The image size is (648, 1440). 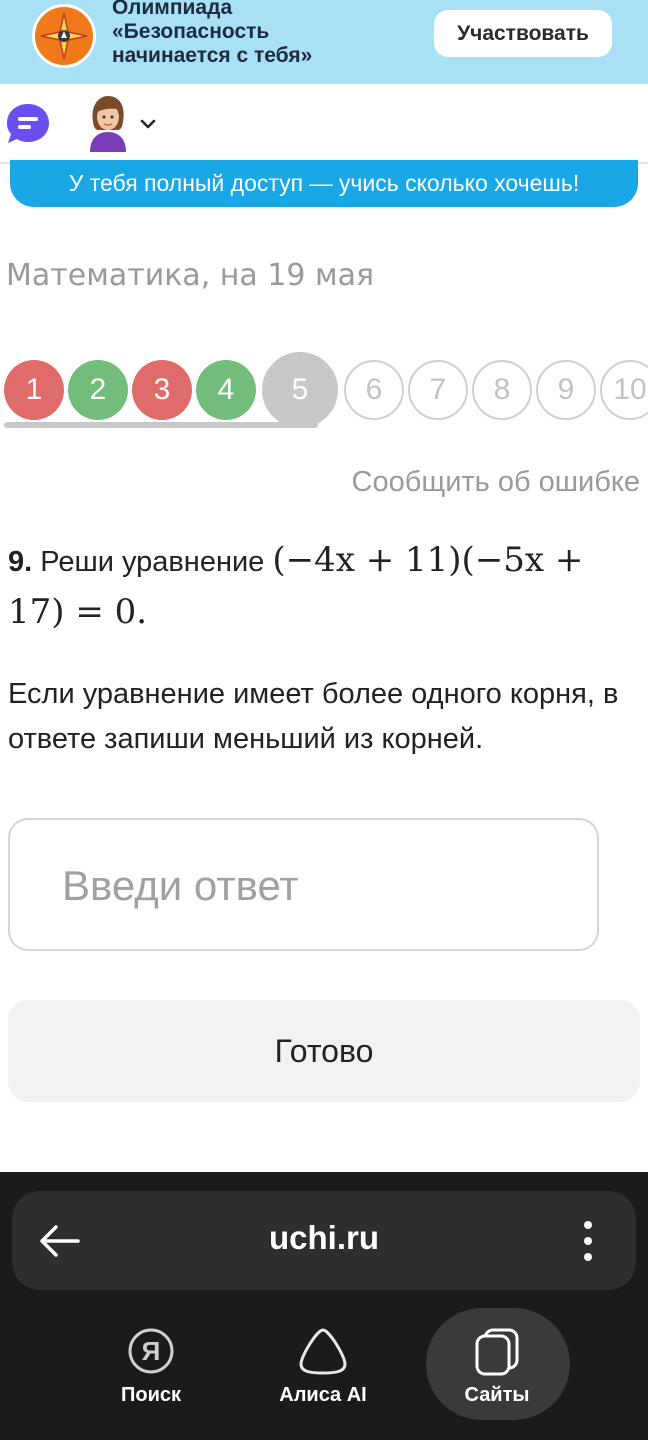 I want to click on nav-search: Я Поиск, so click(x=151, y=1367).